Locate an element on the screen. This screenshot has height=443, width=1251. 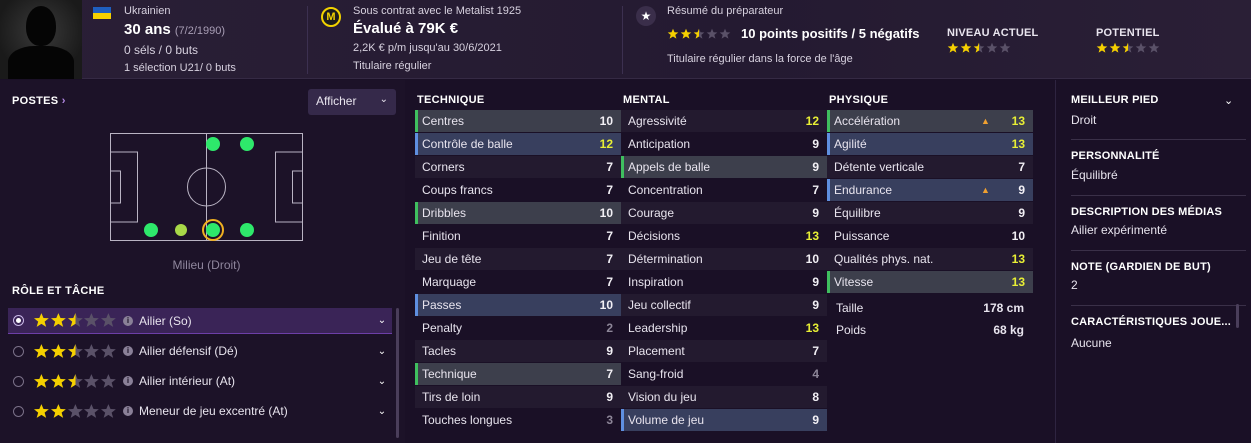
attribute-row: Décisions 13 is located at coordinates (724, 236).